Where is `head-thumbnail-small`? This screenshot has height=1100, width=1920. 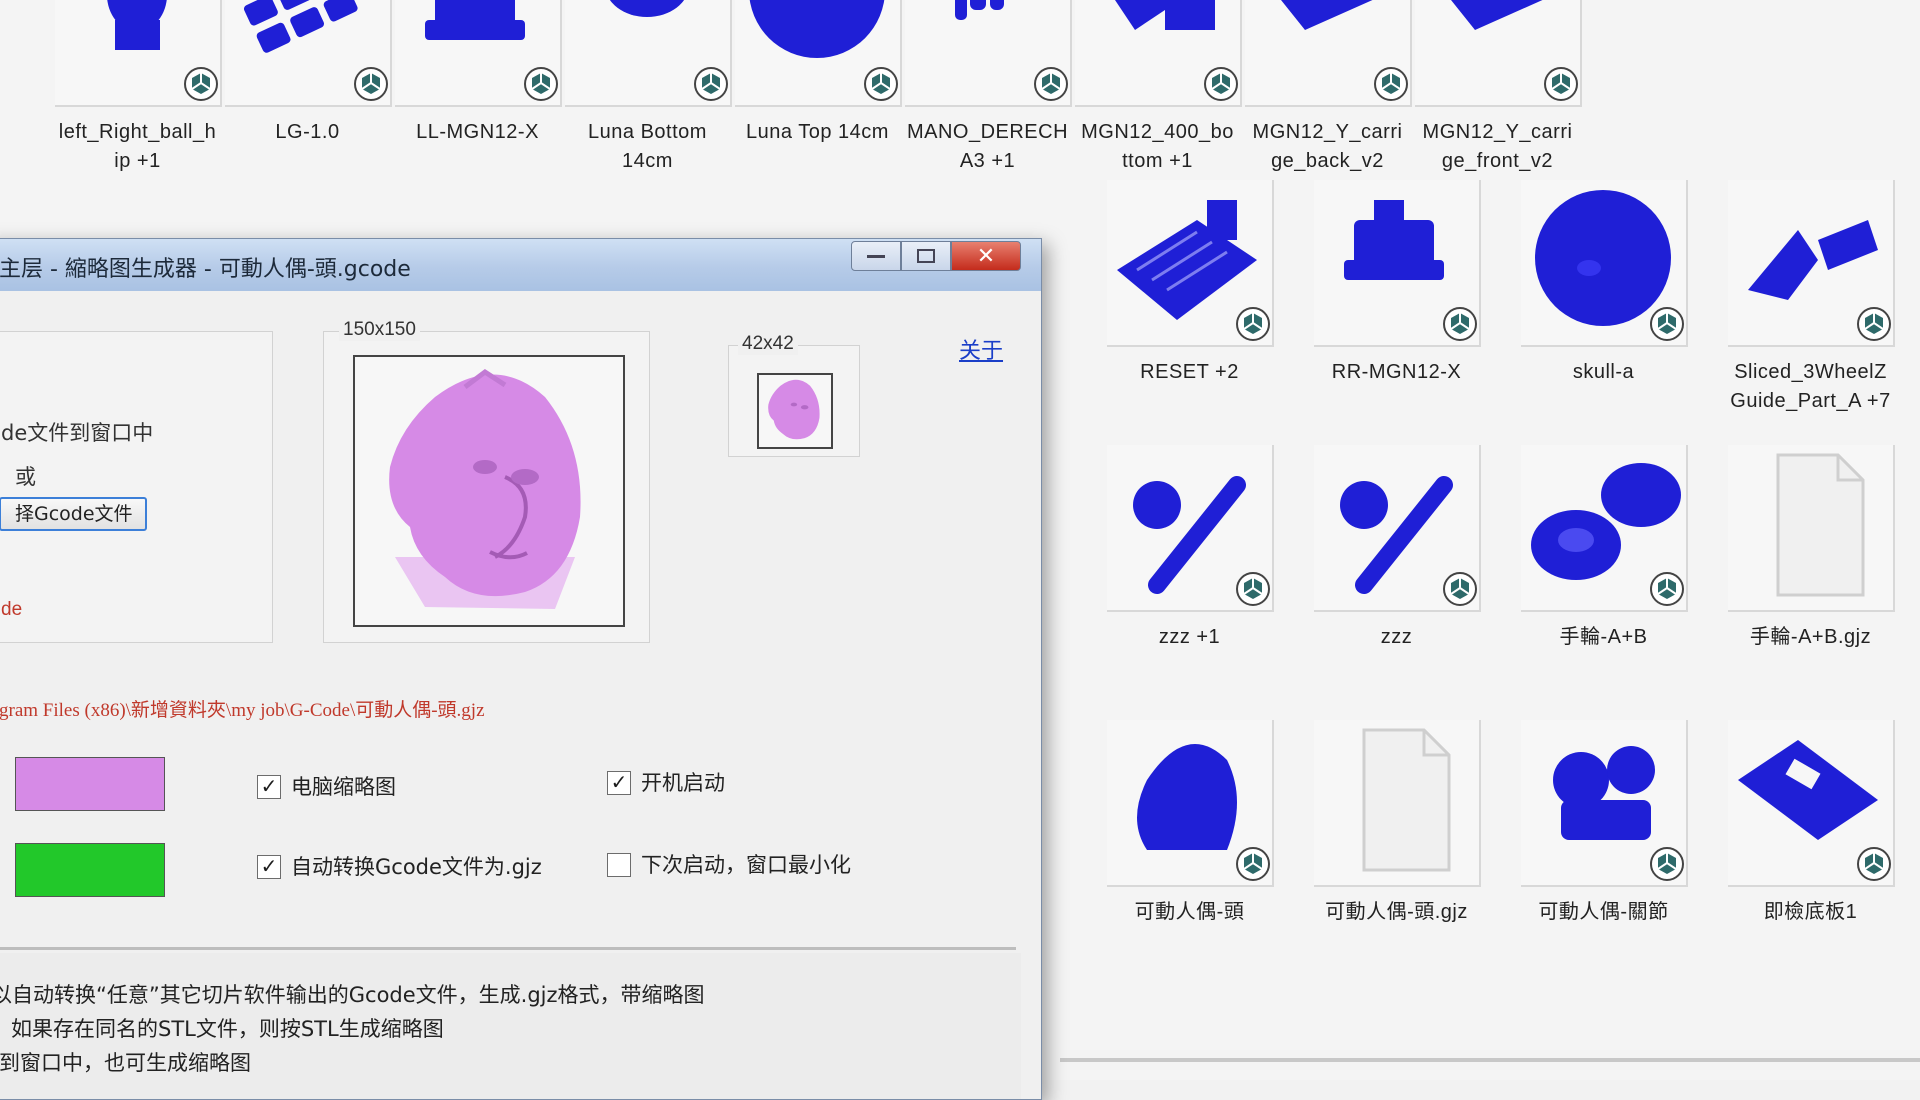 head-thumbnail-small is located at coordinates (794, 409).